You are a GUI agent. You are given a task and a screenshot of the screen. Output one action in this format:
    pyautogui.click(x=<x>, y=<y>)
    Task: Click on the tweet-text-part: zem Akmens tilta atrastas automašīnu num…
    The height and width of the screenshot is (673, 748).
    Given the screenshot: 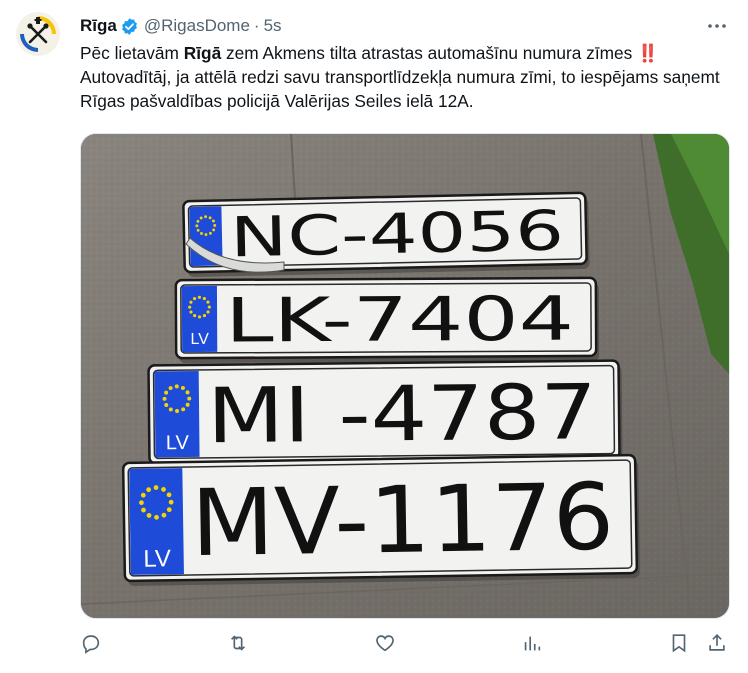 What is the action you would take?
    pyautogui.click(x=429, y=53)
    